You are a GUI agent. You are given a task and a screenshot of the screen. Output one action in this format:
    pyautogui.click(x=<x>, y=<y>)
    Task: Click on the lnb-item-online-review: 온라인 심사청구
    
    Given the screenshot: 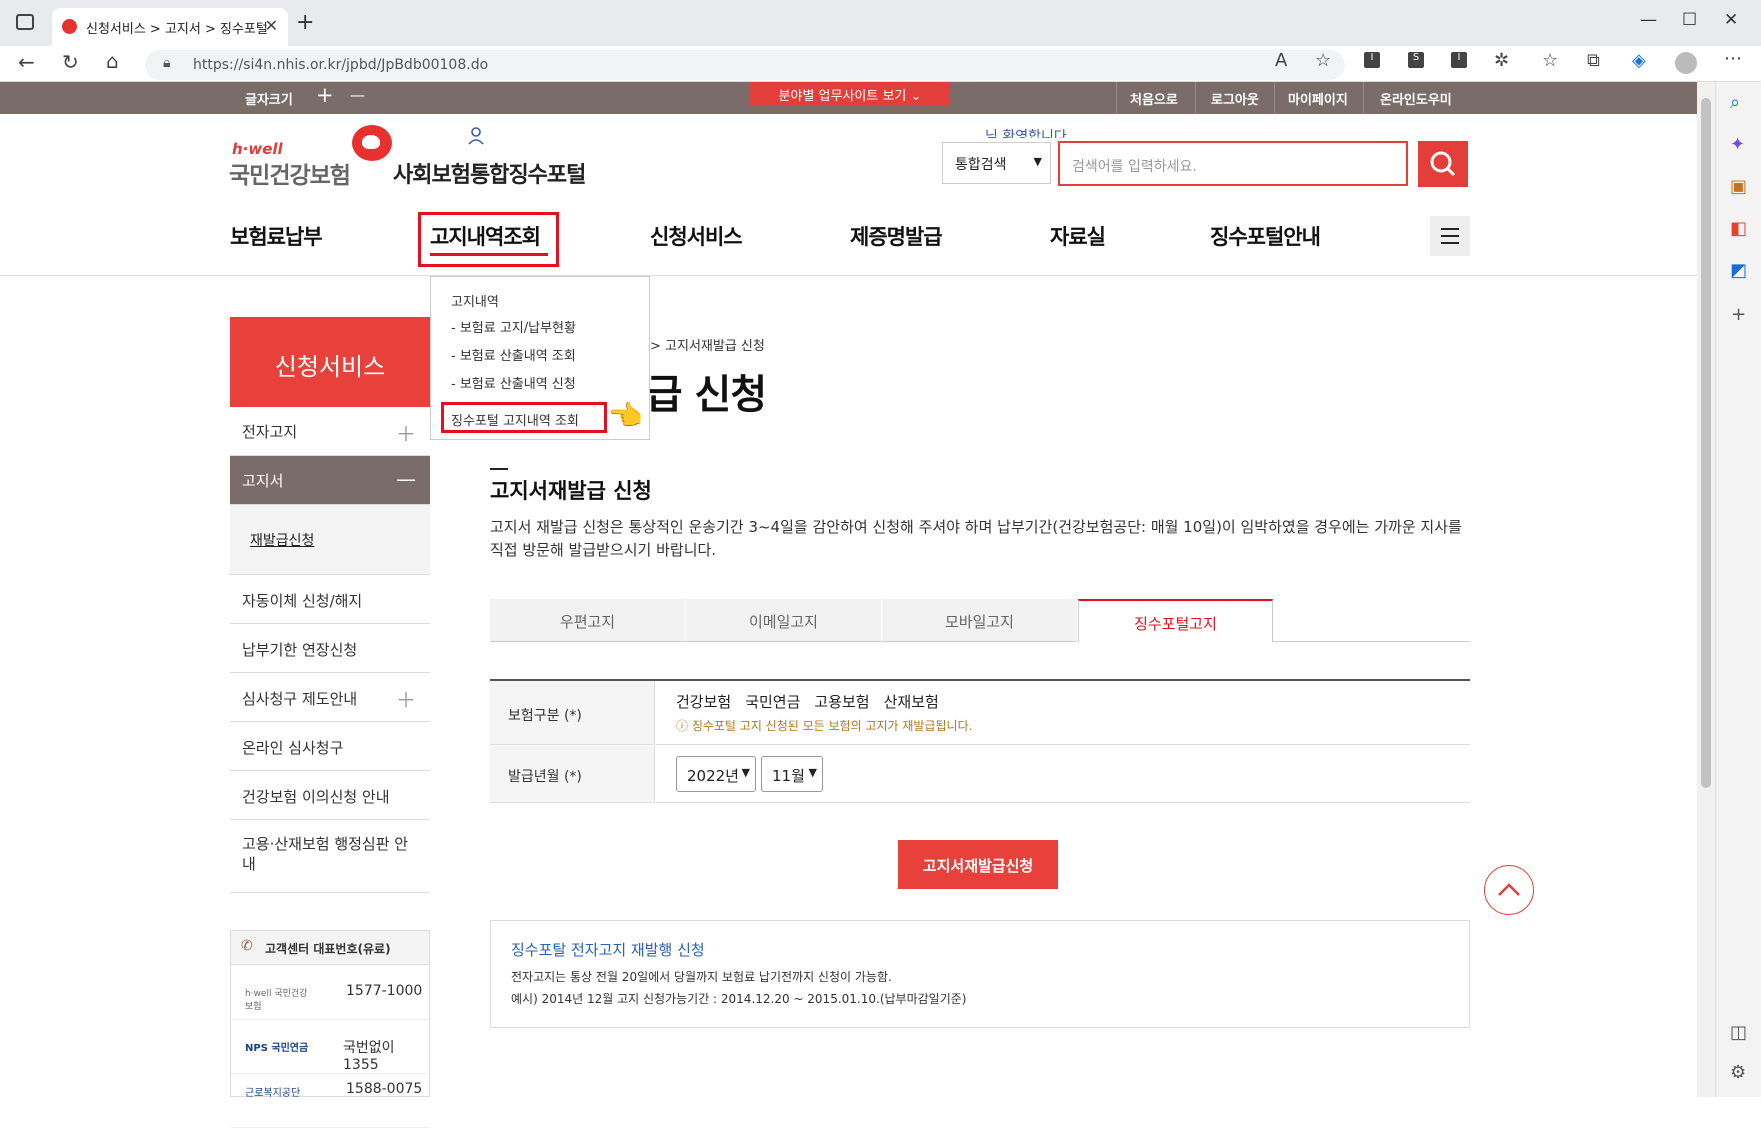 What is the action you would take?
    pyautogui.click(x=330, y=746)
    